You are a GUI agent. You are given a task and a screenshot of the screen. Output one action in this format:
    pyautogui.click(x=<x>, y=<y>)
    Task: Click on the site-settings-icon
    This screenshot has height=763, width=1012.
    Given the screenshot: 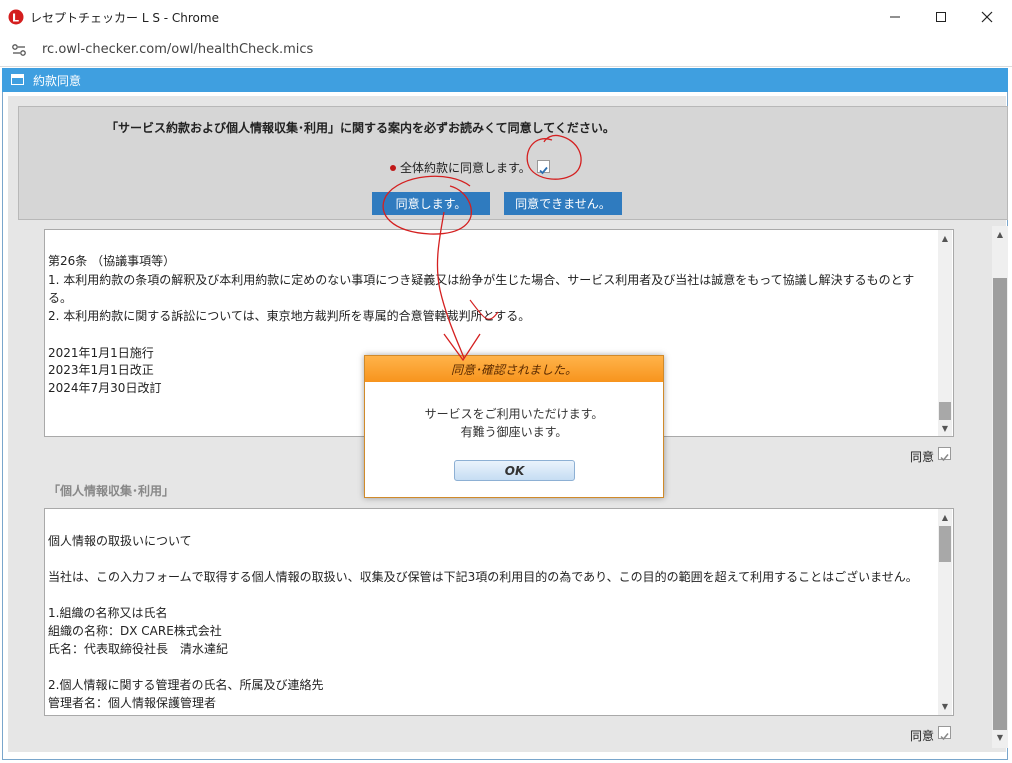 What is the action you would take?
    pyautogui.click(x=19, y=50)
    